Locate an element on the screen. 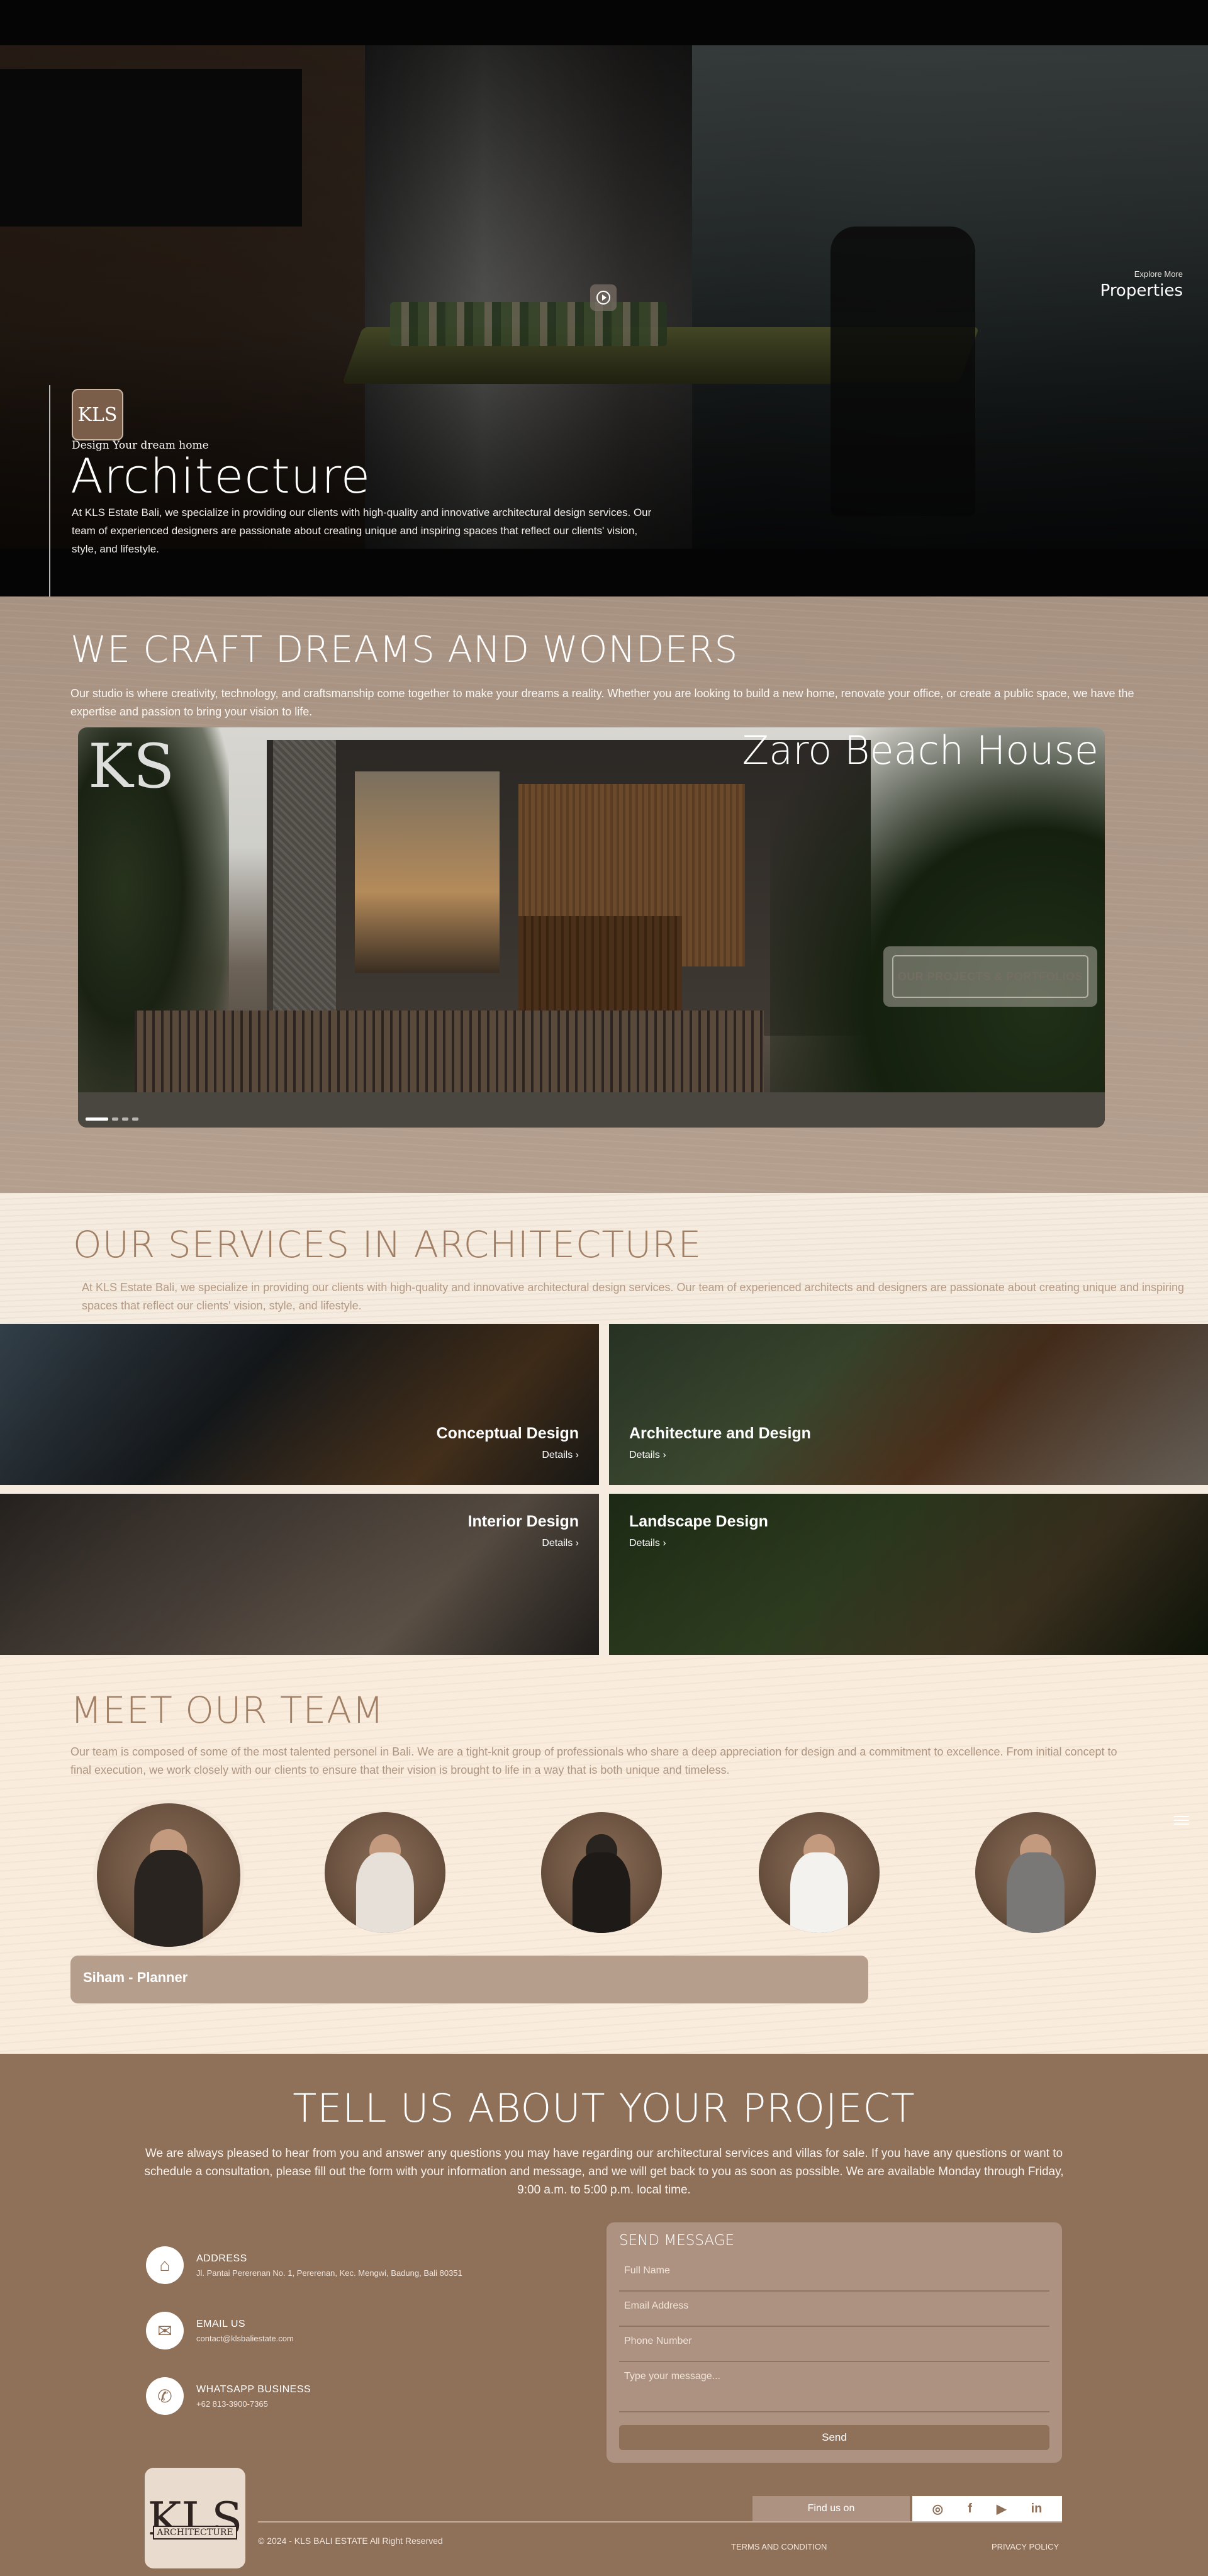 This screenshot has height=2576, width=1208. email-label: EMAIL US is located at coordinates (221, 2323).